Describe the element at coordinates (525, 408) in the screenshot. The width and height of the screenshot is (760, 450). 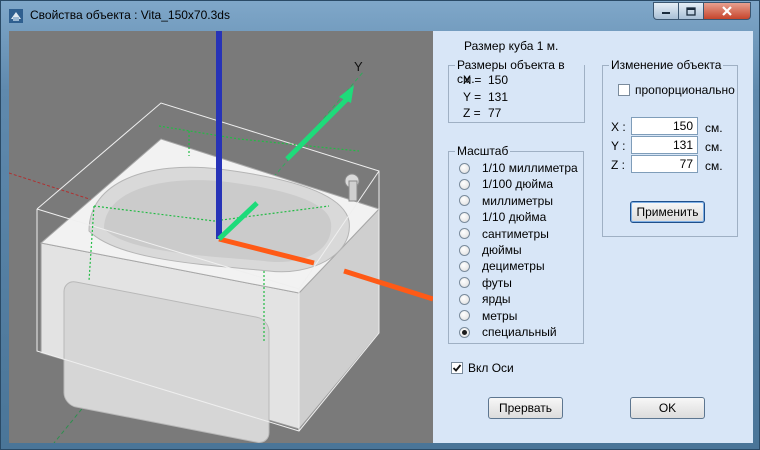
I see `cancel-button: Прервать` at that location.